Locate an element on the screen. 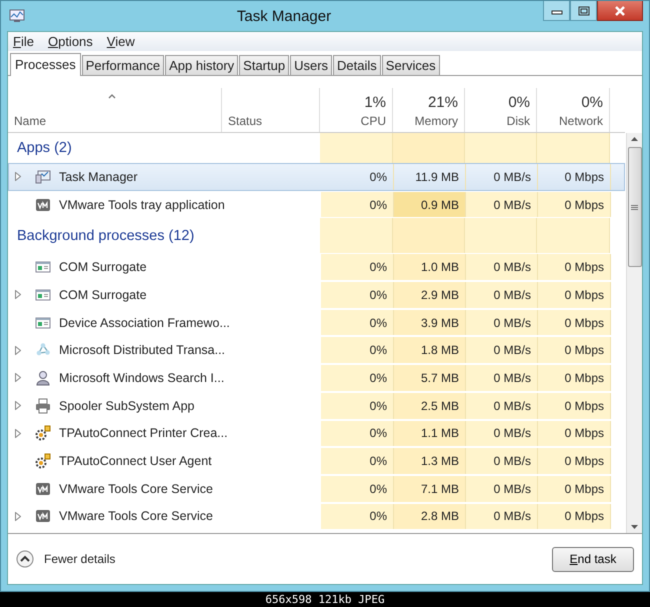  selected-row: Task Manager 0% 11.9 MB 0 MB/s 0 Mbps is located at coordinates (316, 177).